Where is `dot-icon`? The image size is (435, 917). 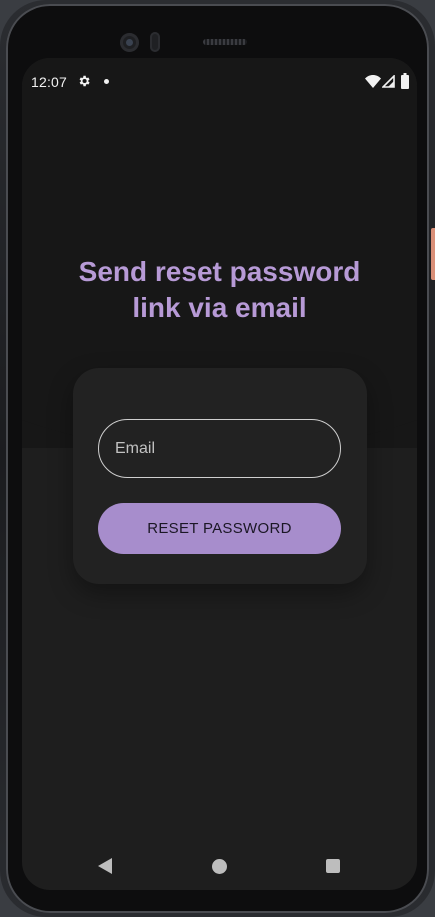
dot-icon is located at coordinates (106, 81).